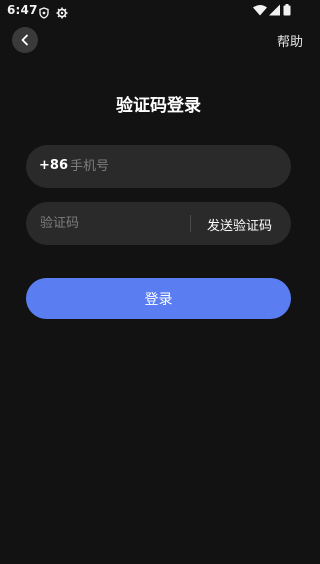 The width and height of the screenshot is (320, 564). What do you see at coordinates (62, 11) in the screenshot?
I see `settings-gear-icon` at bounding box center [62, 11].